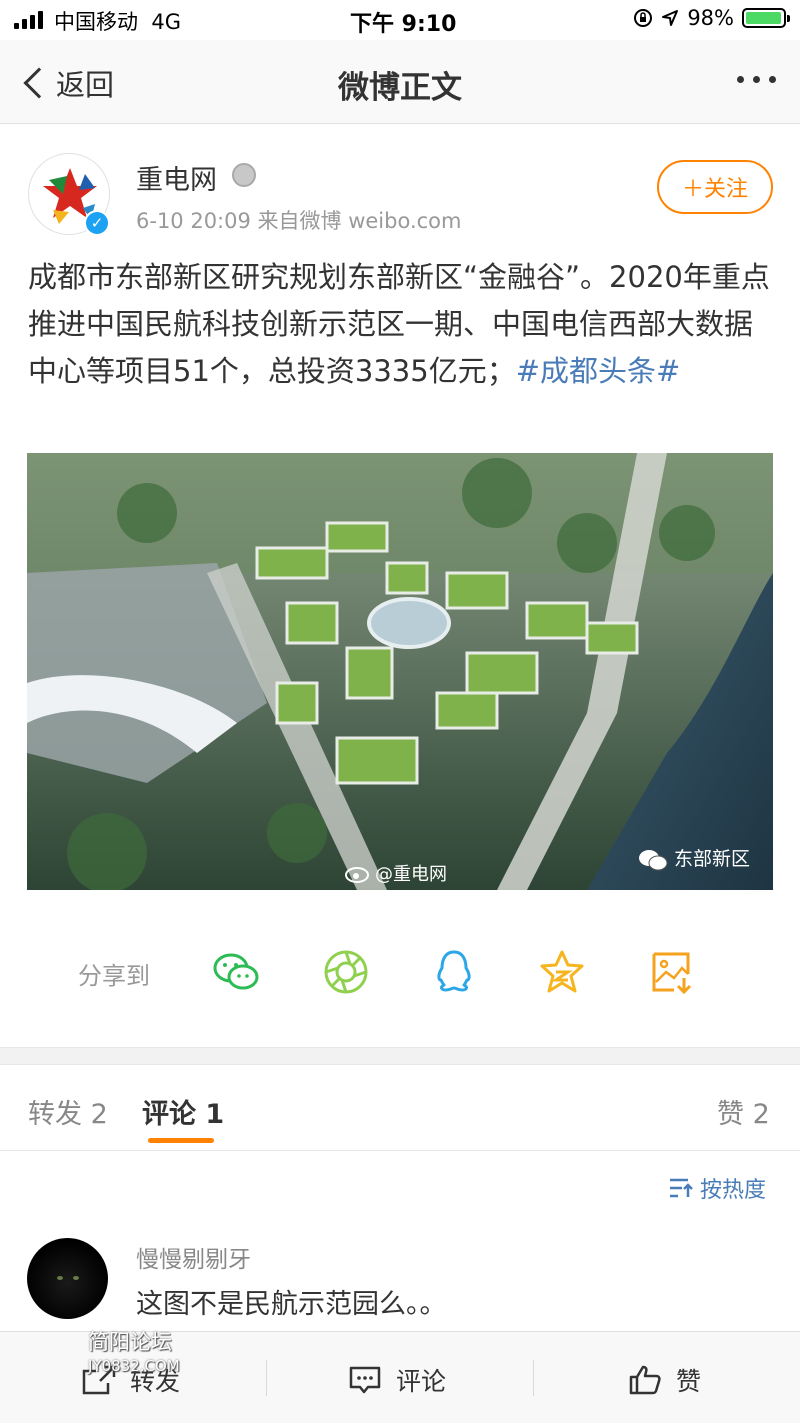  Describe the element at coordinates (28, 20) in the screenshot. I see `signal-icon` at that location.